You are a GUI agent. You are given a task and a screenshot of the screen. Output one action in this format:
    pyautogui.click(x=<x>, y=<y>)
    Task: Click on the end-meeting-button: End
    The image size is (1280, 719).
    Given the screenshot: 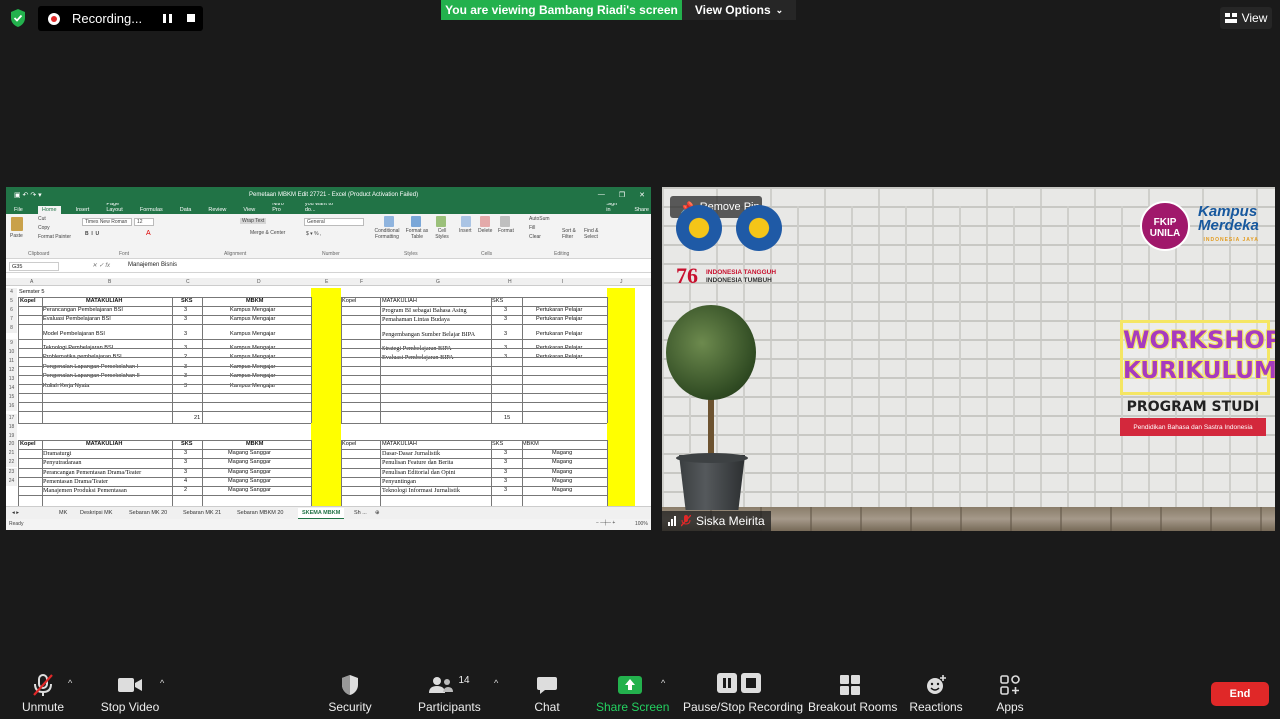 What is the action you would take?
    pyautogui.click(x=1240, y=694)
    